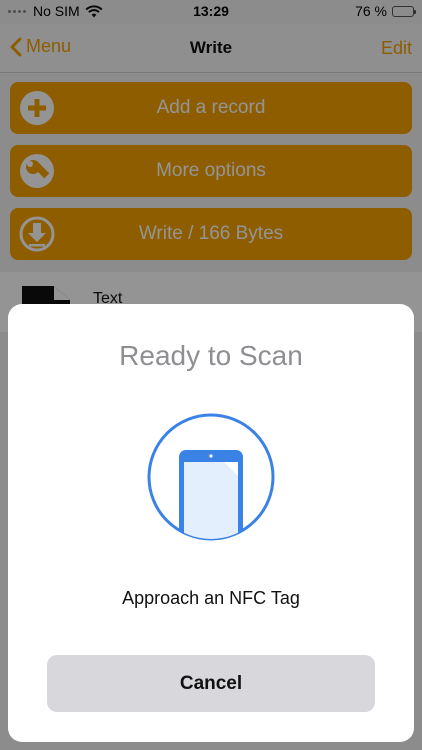  I want to click on phone-icon, so click(211, 477).